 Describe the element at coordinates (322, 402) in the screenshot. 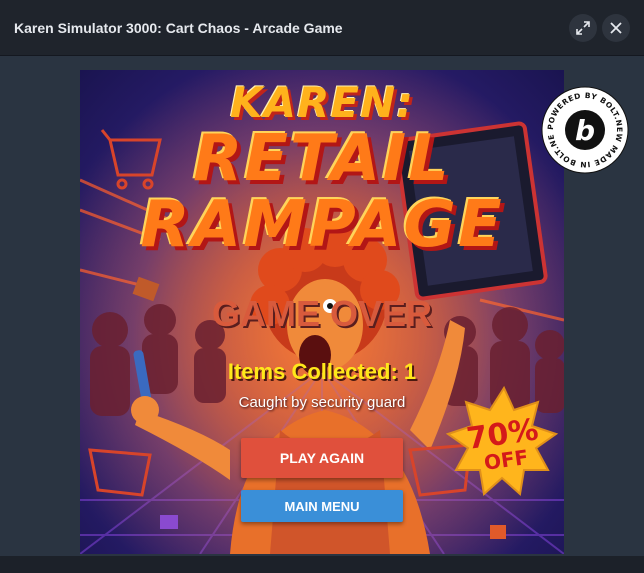

I see `game-over-reason: Caught by security guard` at that location.